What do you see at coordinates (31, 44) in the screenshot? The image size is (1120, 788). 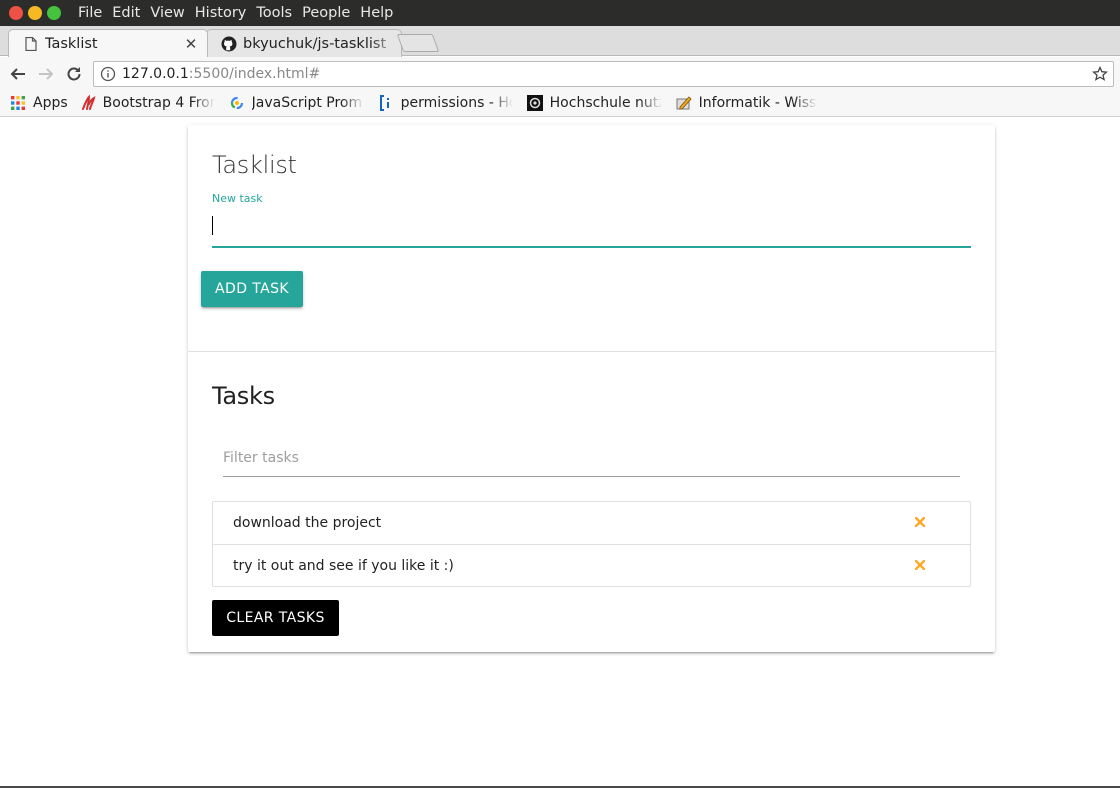 I see `page-icon` at bounding box center [31, 44].